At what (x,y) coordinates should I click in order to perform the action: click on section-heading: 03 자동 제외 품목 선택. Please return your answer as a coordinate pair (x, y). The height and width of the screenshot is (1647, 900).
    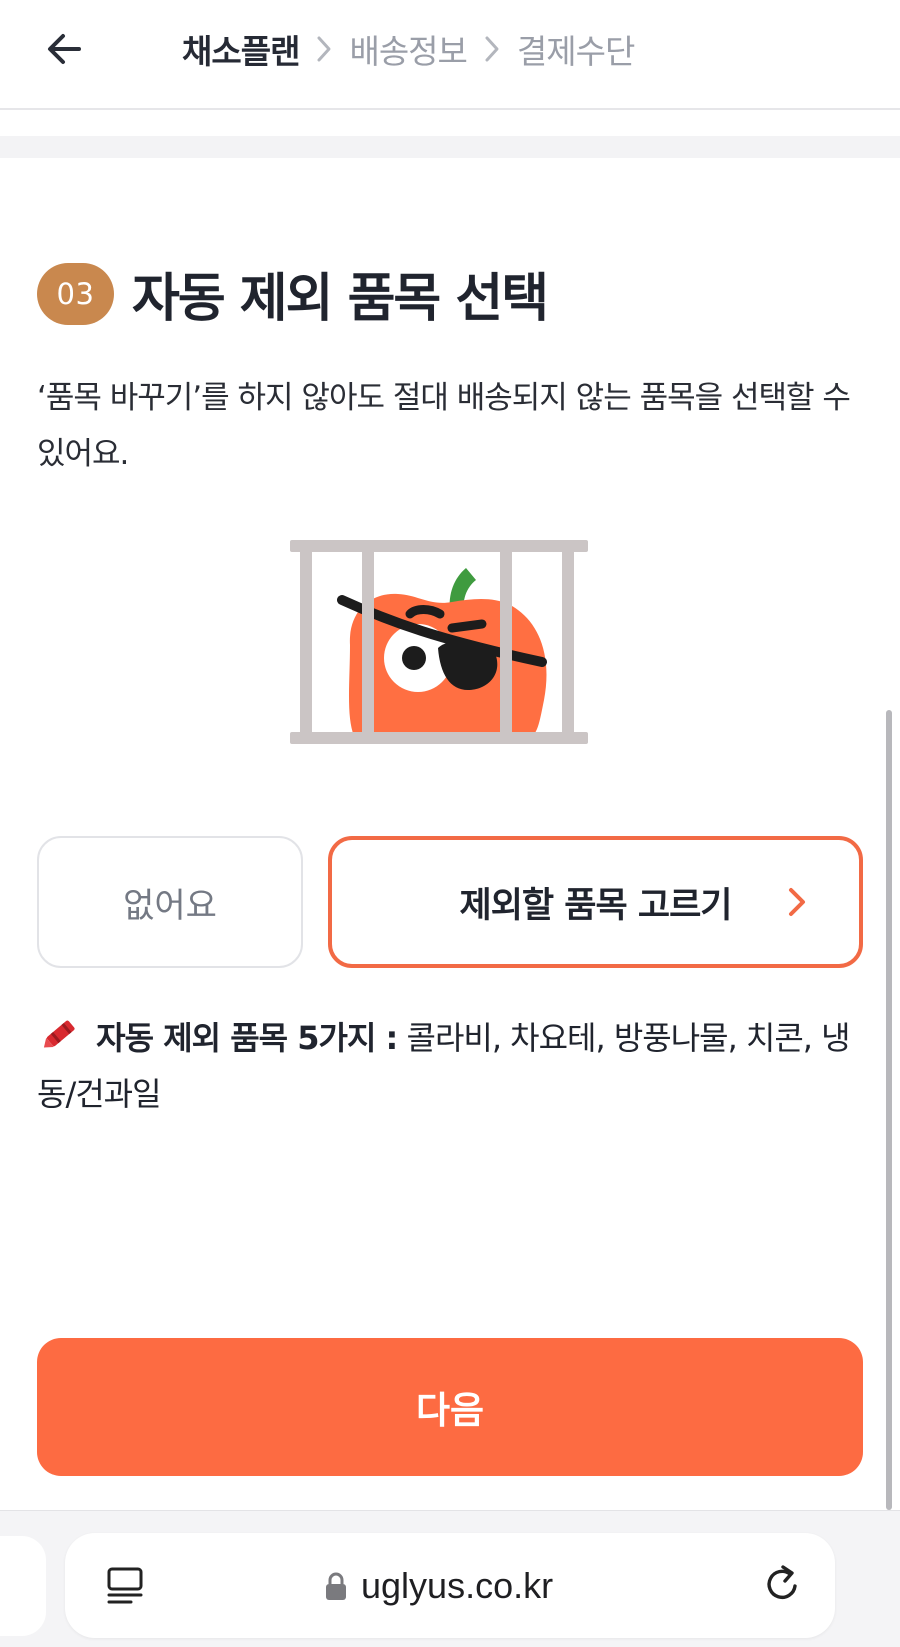
    Looking at the image, I should click on (293, 293).